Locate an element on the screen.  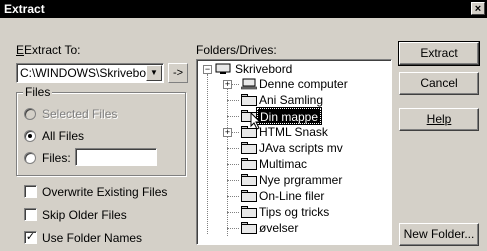
close-icon: × is located at coordinates (478, 8).